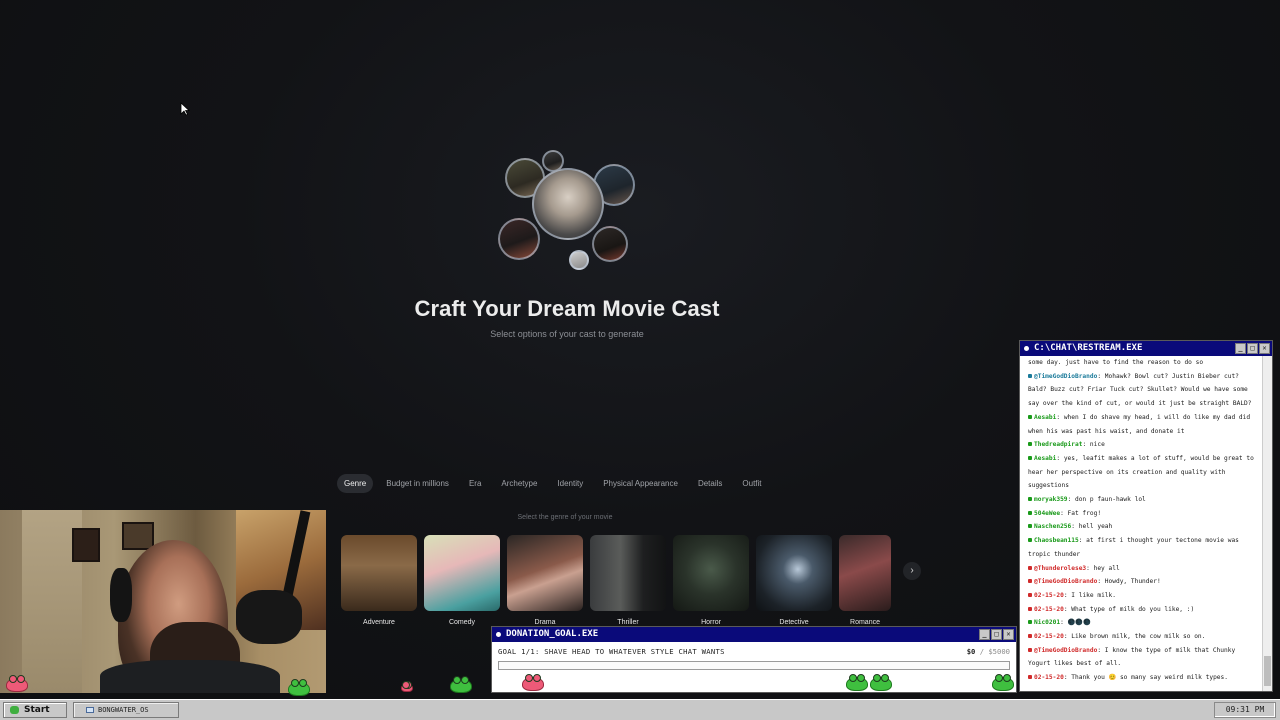 The image size is (1280, 720). I want to click on scrollbar-thumb, so click(1267, 671).